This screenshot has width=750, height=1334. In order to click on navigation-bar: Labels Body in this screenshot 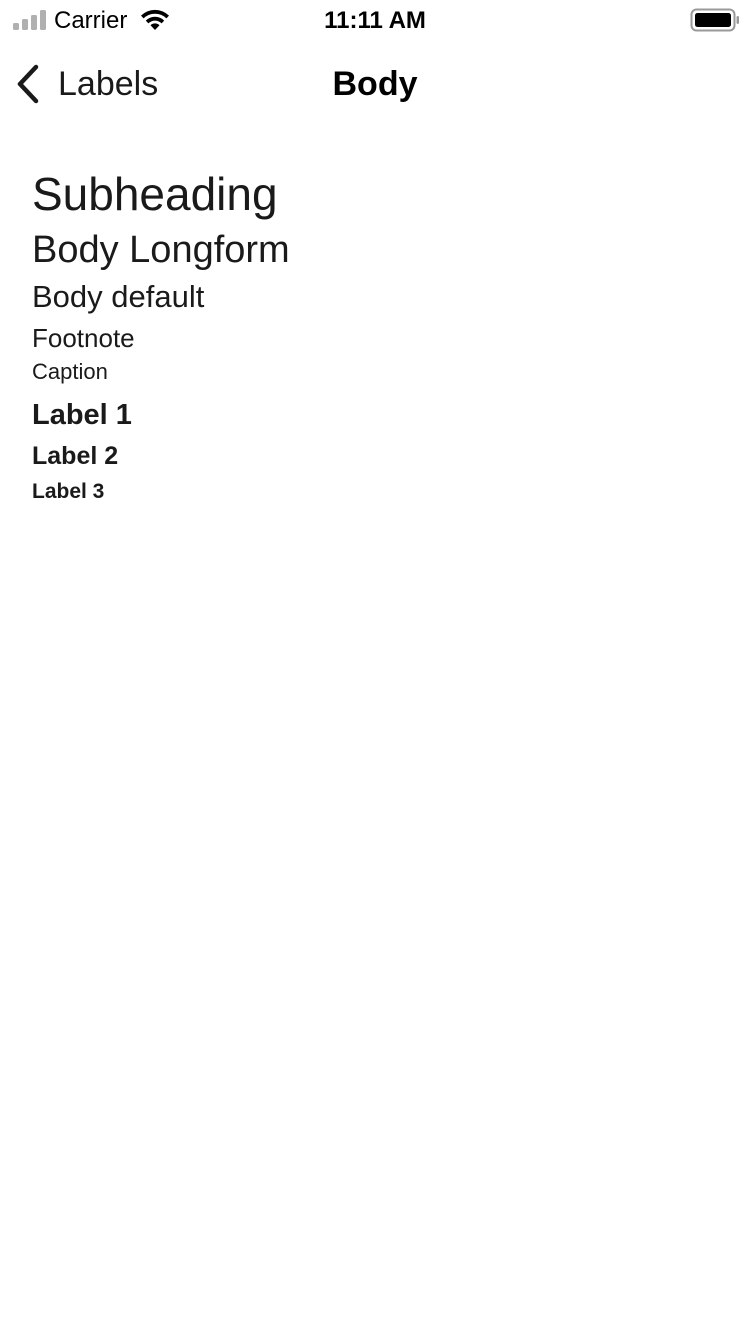, I will do `click(375, 84)`.